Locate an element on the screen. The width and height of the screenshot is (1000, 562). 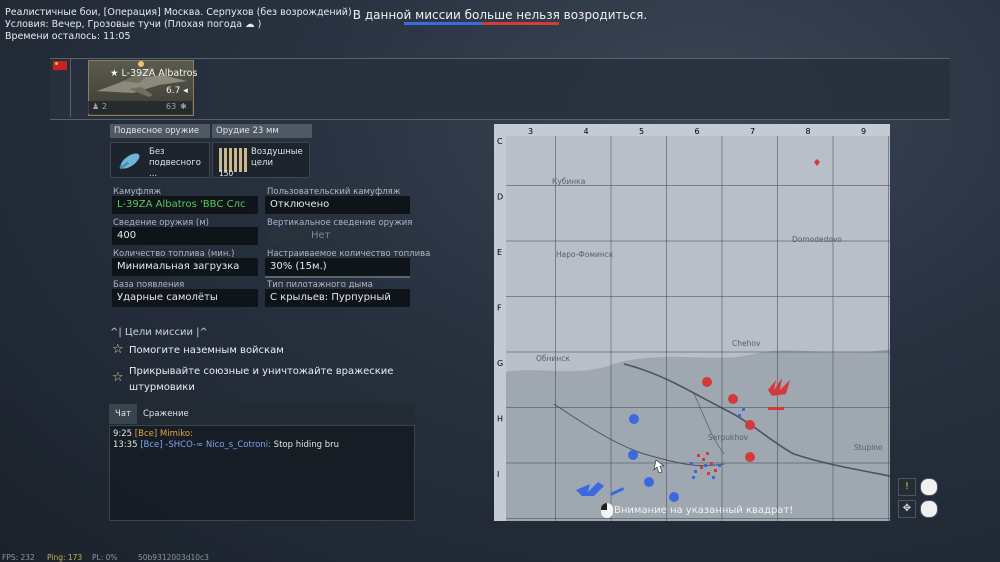
tab-chat: Чат is located at coordinates (123, 414).